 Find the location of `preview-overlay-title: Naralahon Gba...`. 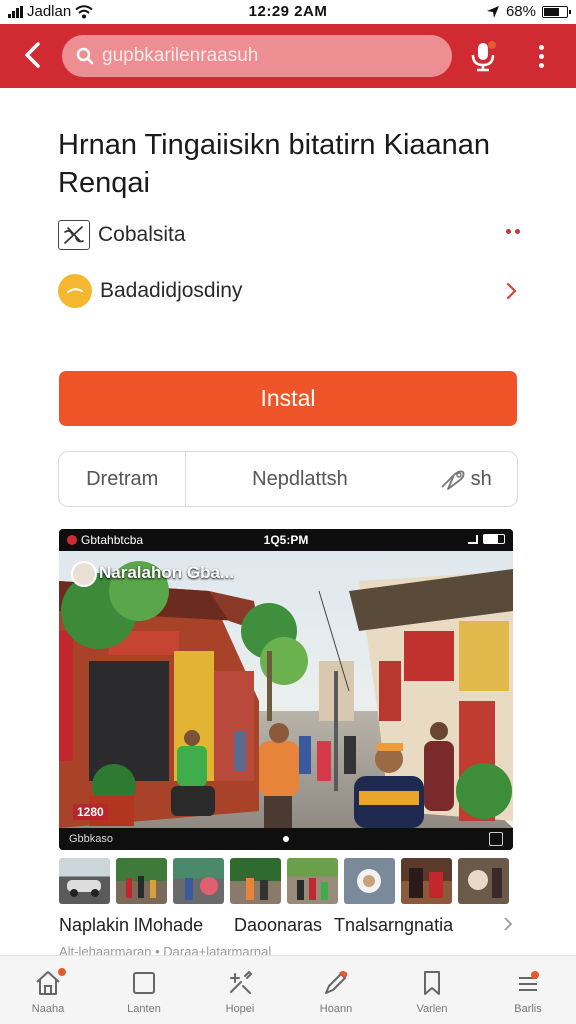

preview-overlay-title: Naralahon Gba... is located at coordinates (167, 572).